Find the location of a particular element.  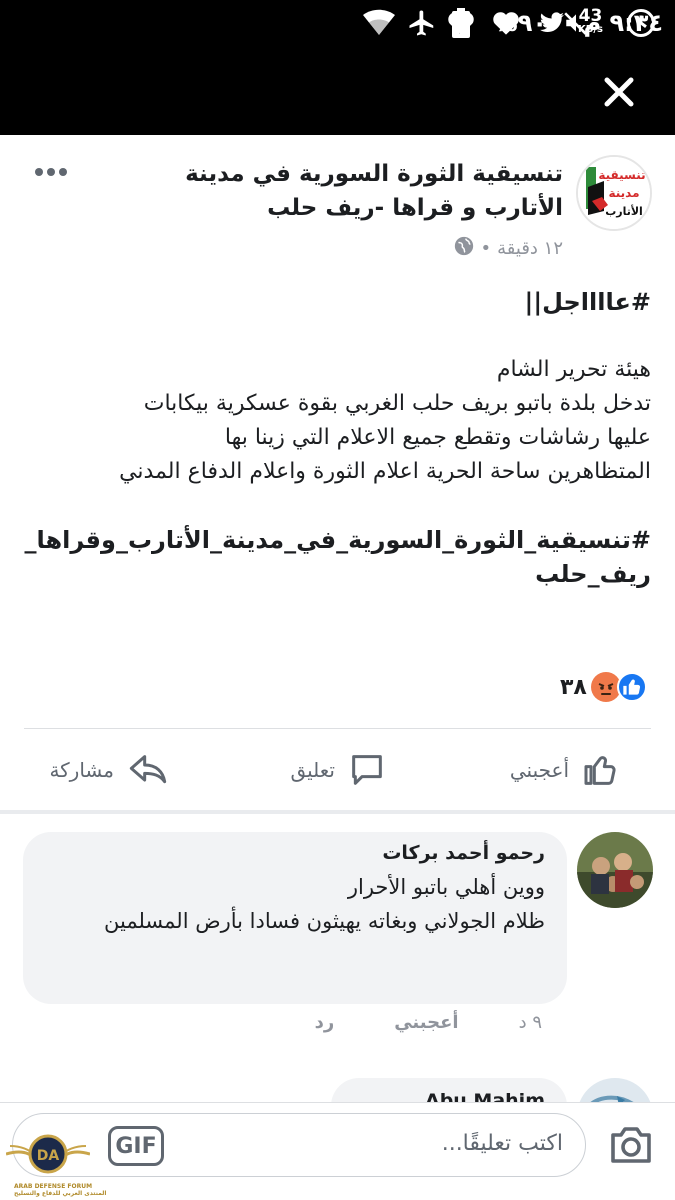

share-button: مشاركة is located at coordinates (109, 770).